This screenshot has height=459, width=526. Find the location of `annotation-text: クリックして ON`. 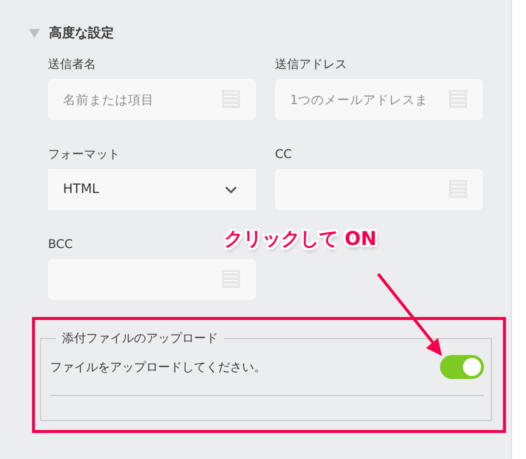

annotation-text: クリックして ON is located at coordinates (300, 239).